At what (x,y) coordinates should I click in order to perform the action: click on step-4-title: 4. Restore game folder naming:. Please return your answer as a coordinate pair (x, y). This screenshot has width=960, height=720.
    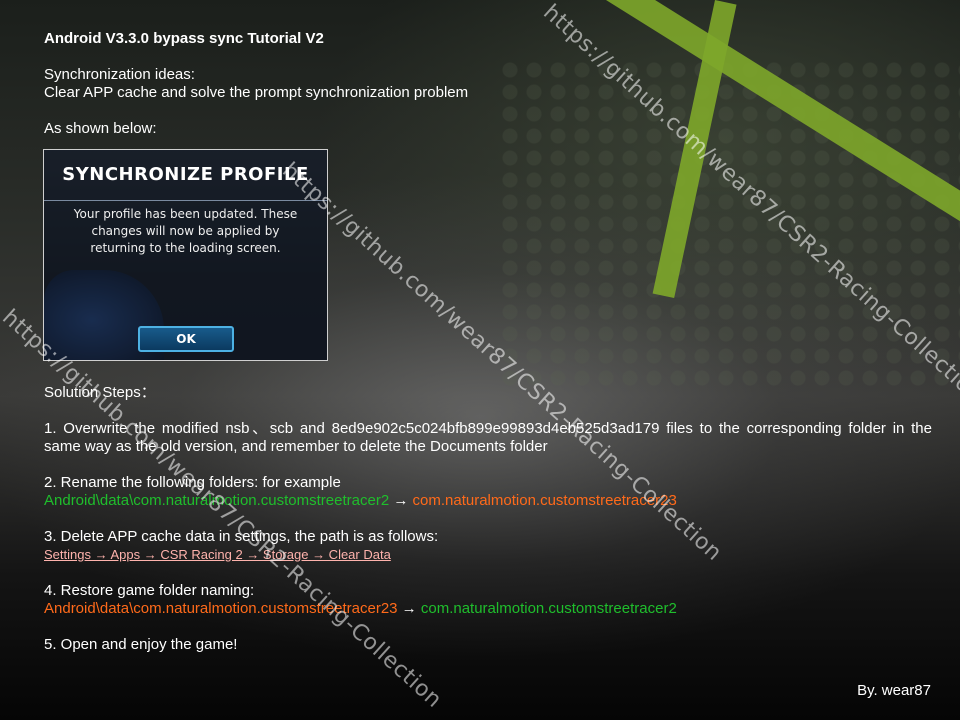
    Looking at the image, I should click on (149, 590).